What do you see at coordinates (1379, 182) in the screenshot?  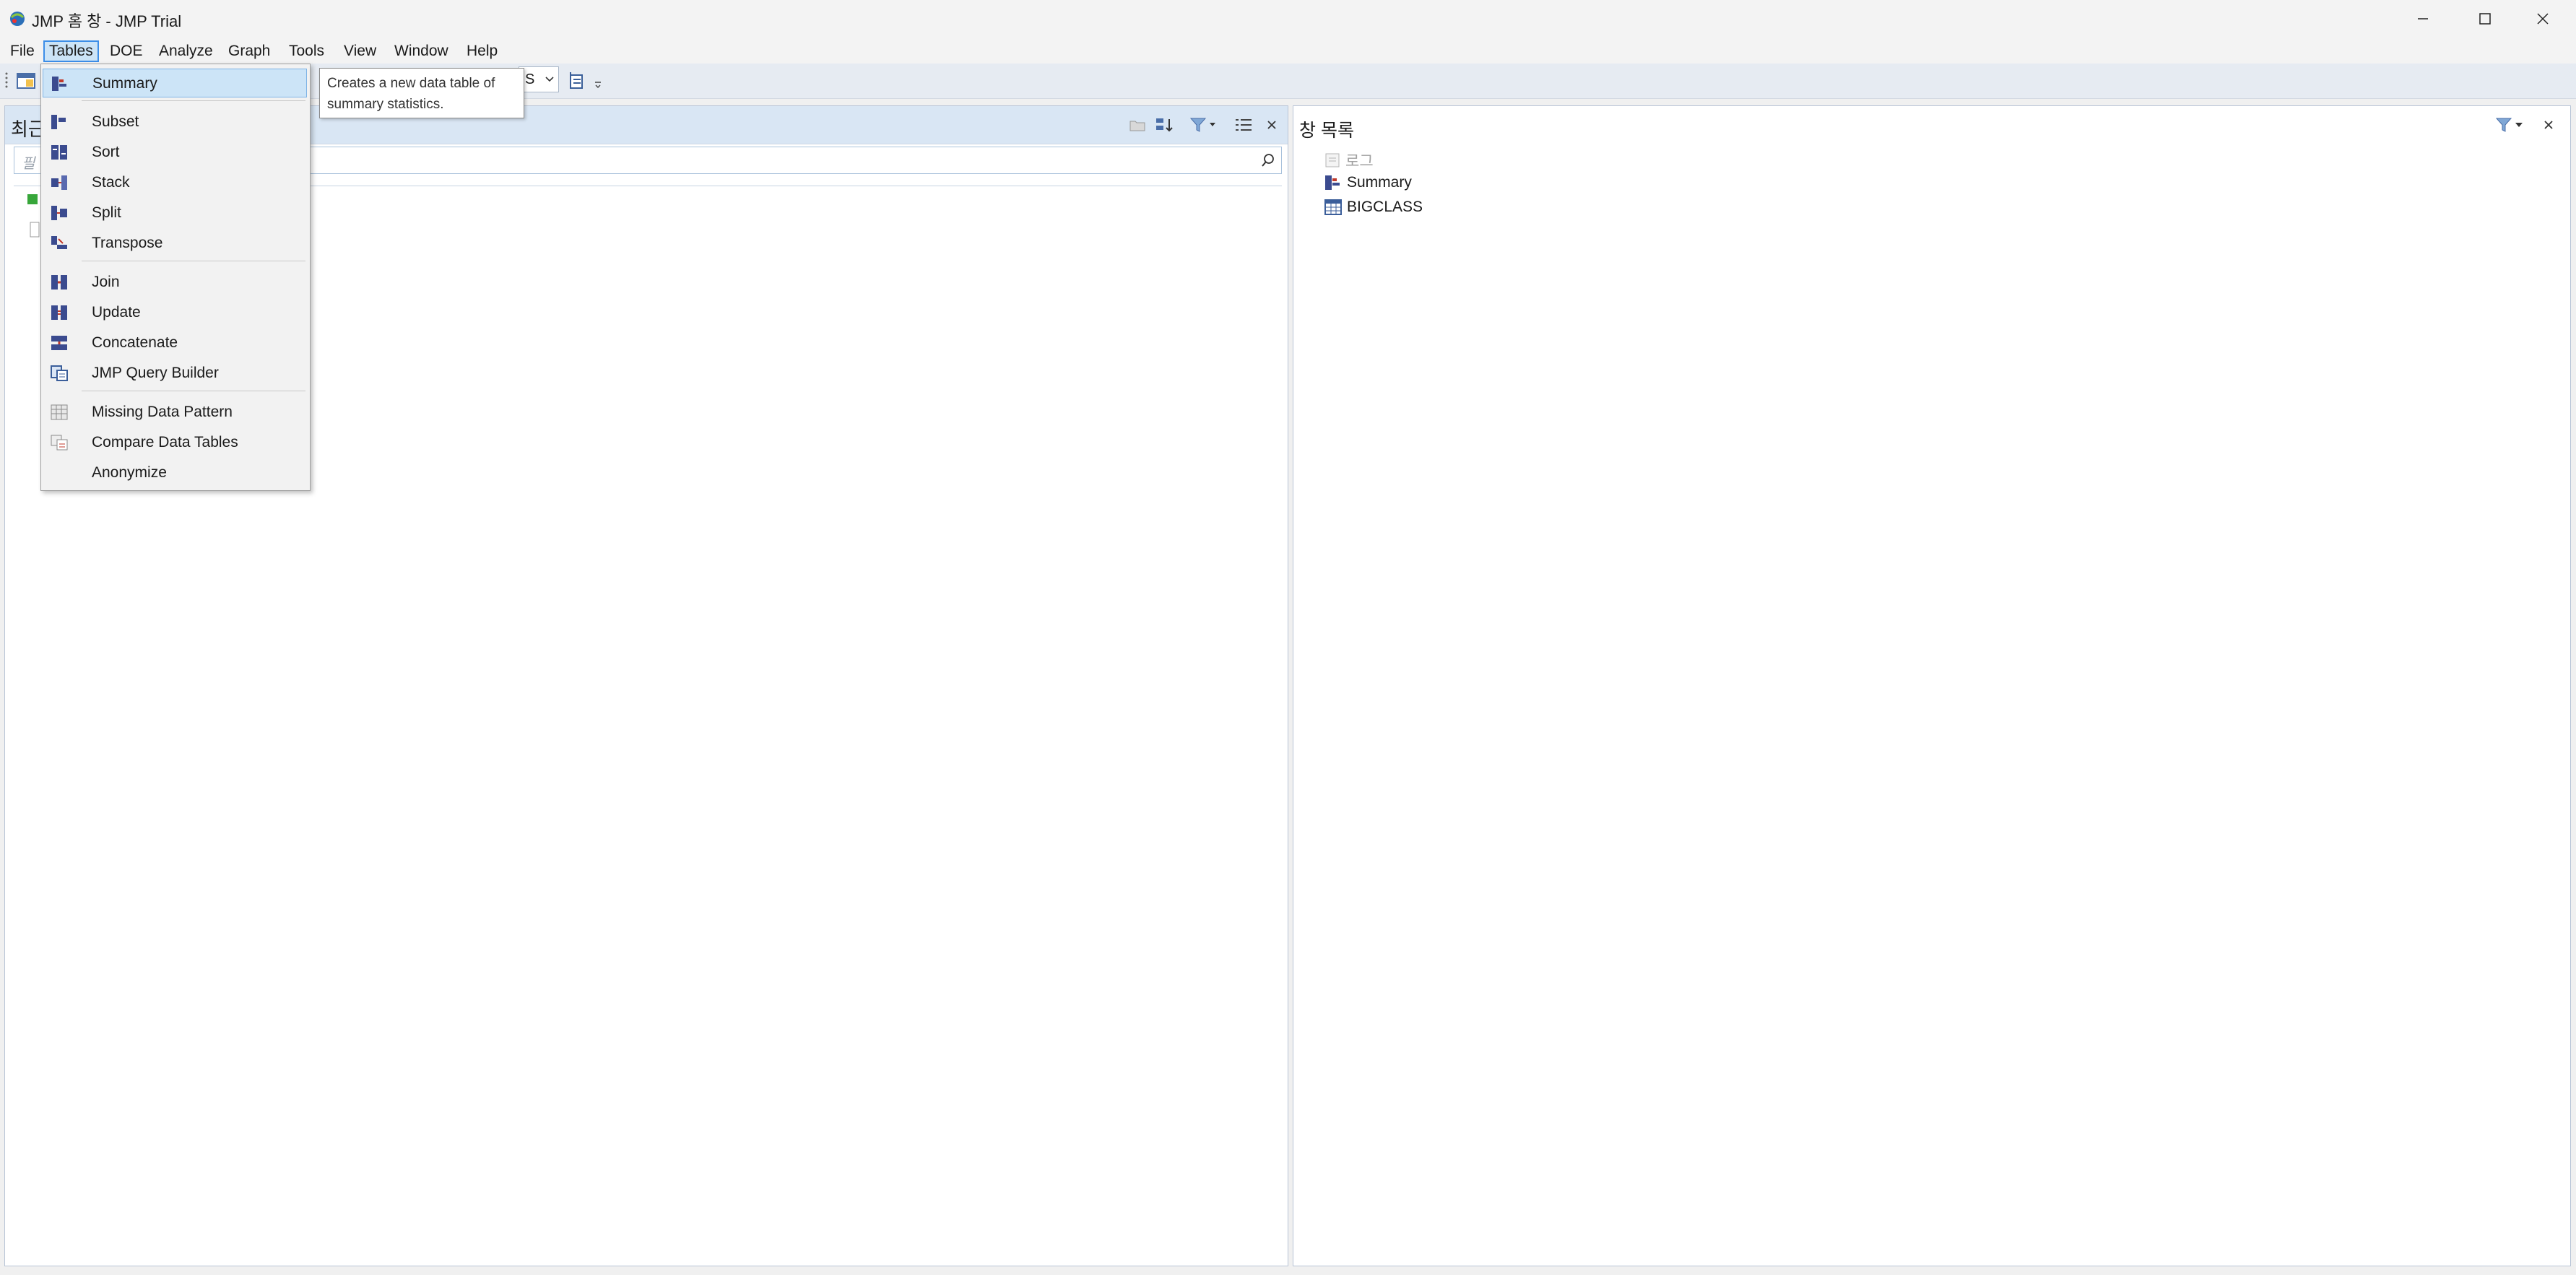 I see `window-list-label: Summary` at bounding box center [1379, 182].